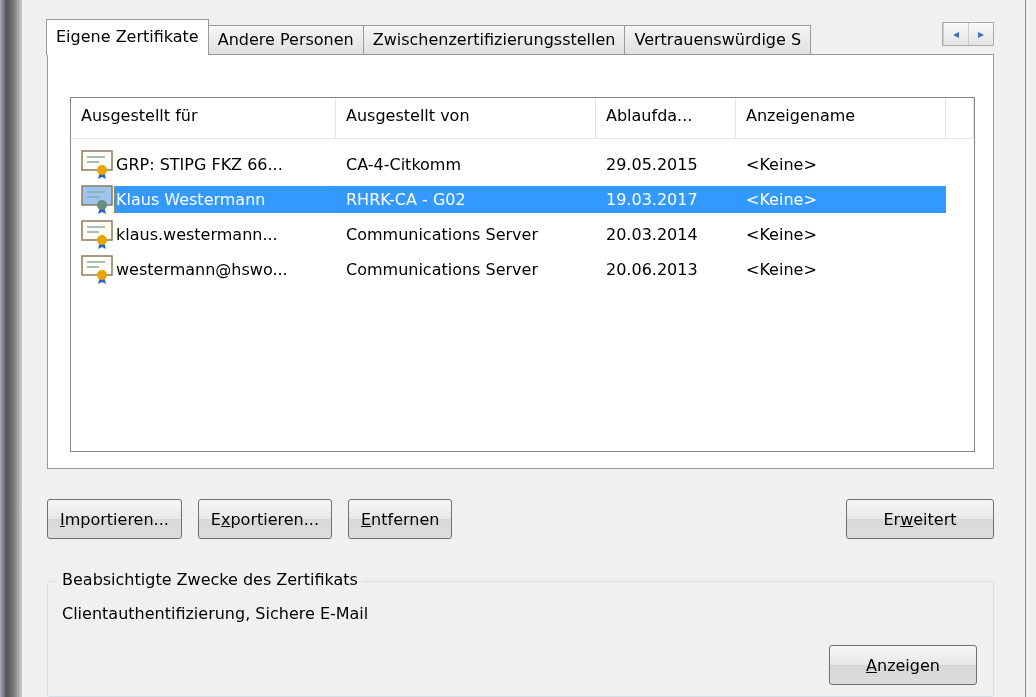 This screenshot has width=1036, height=697. Describe the element at coordinates (215, 613) in the screenshot. I see `purposes-text: Clientauthentifizierung, Sichere E-Mail` at that location.